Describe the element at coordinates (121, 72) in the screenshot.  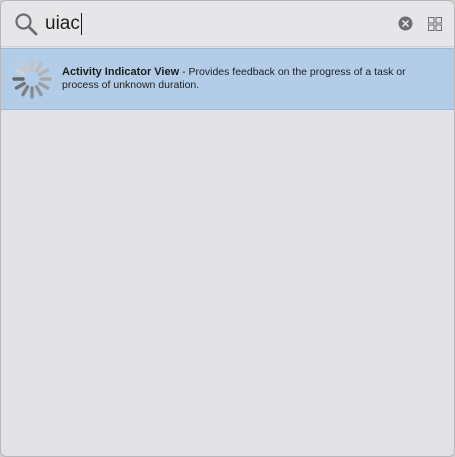
I see `result-title: Activity Indicator View` at that location.